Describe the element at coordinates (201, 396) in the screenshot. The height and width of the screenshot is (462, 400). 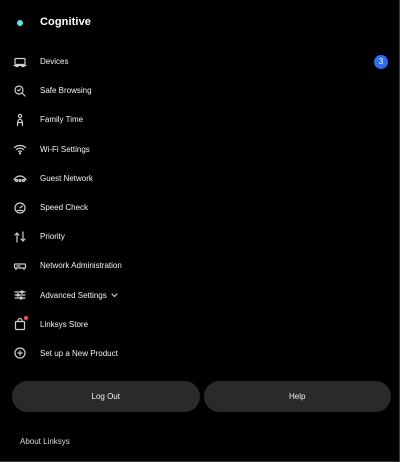
I see `action-buttons: Log Out Help` at that location.